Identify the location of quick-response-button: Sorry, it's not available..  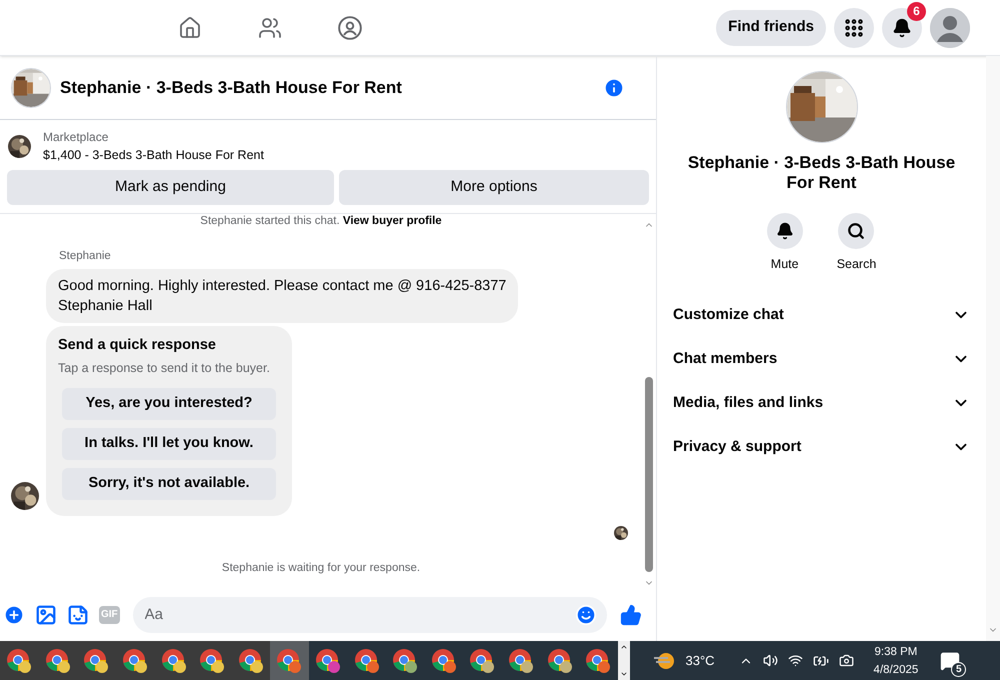
(169, 484).